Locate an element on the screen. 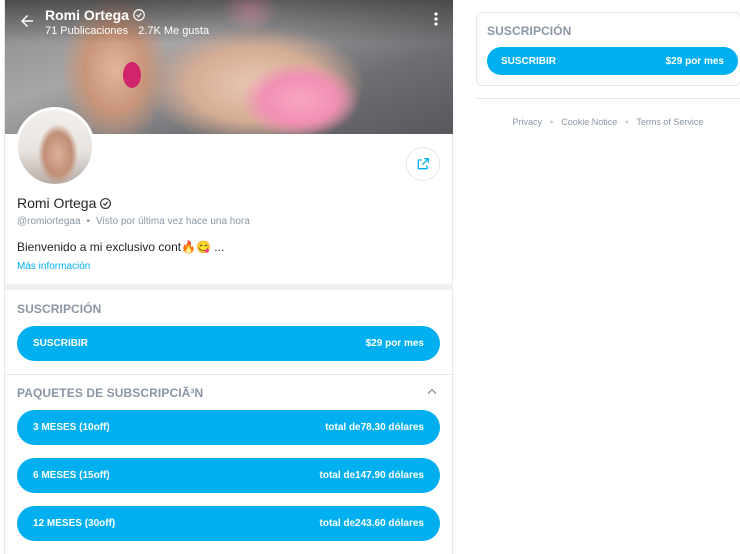  back-button is located at coordinates (27, 22).